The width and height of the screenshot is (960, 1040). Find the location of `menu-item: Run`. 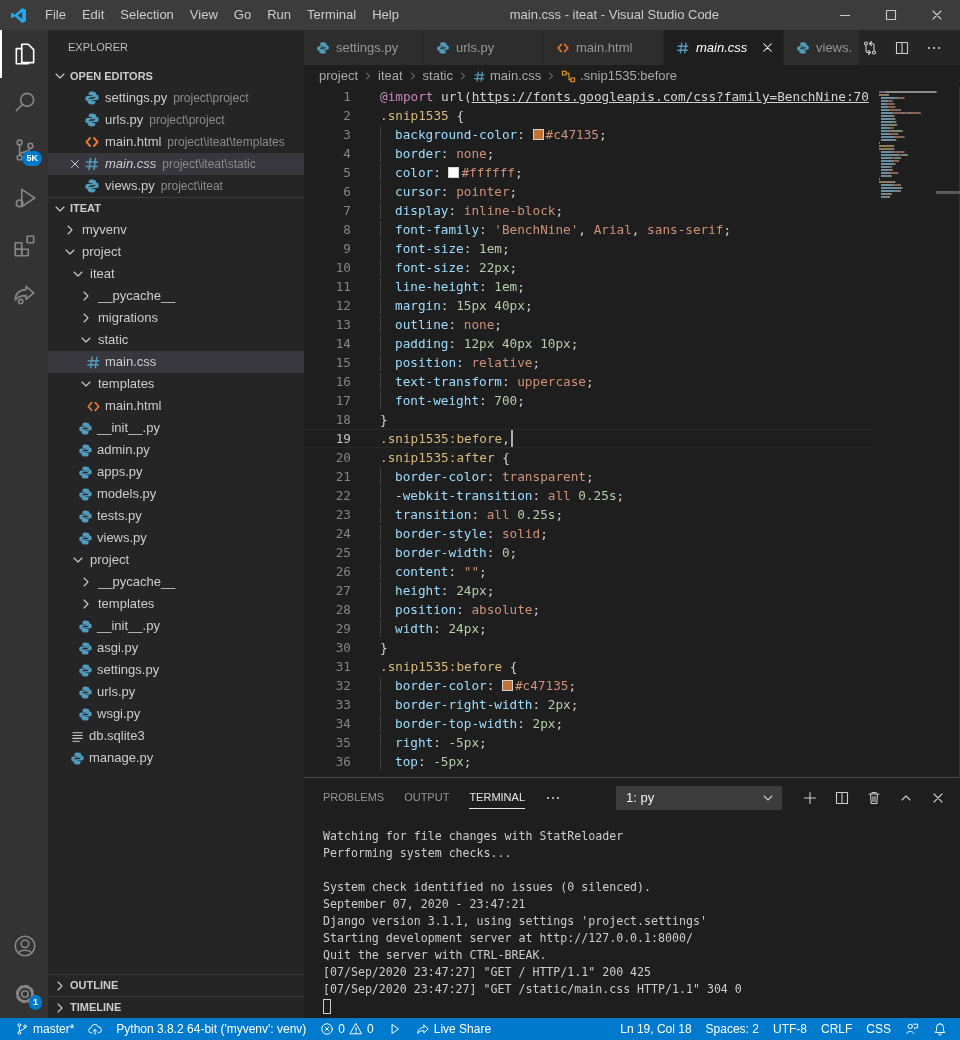

menu-item: Run is located at coordinates (279, 15).